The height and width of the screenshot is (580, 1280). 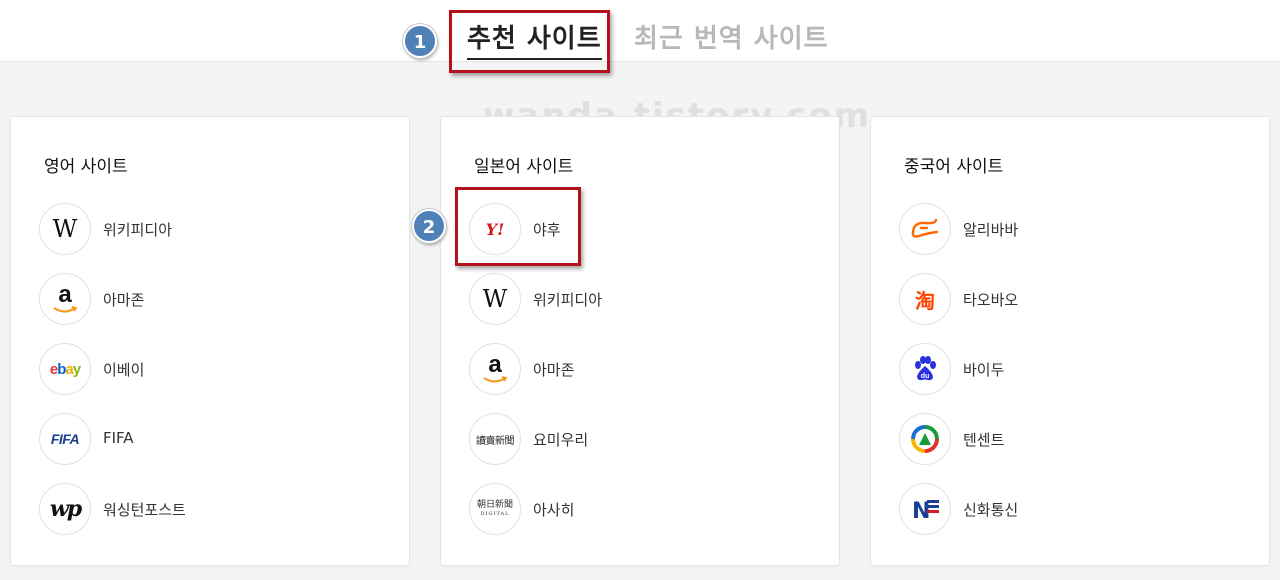 I want to click on xinhua-icon: N, so click(x=925, y=509).